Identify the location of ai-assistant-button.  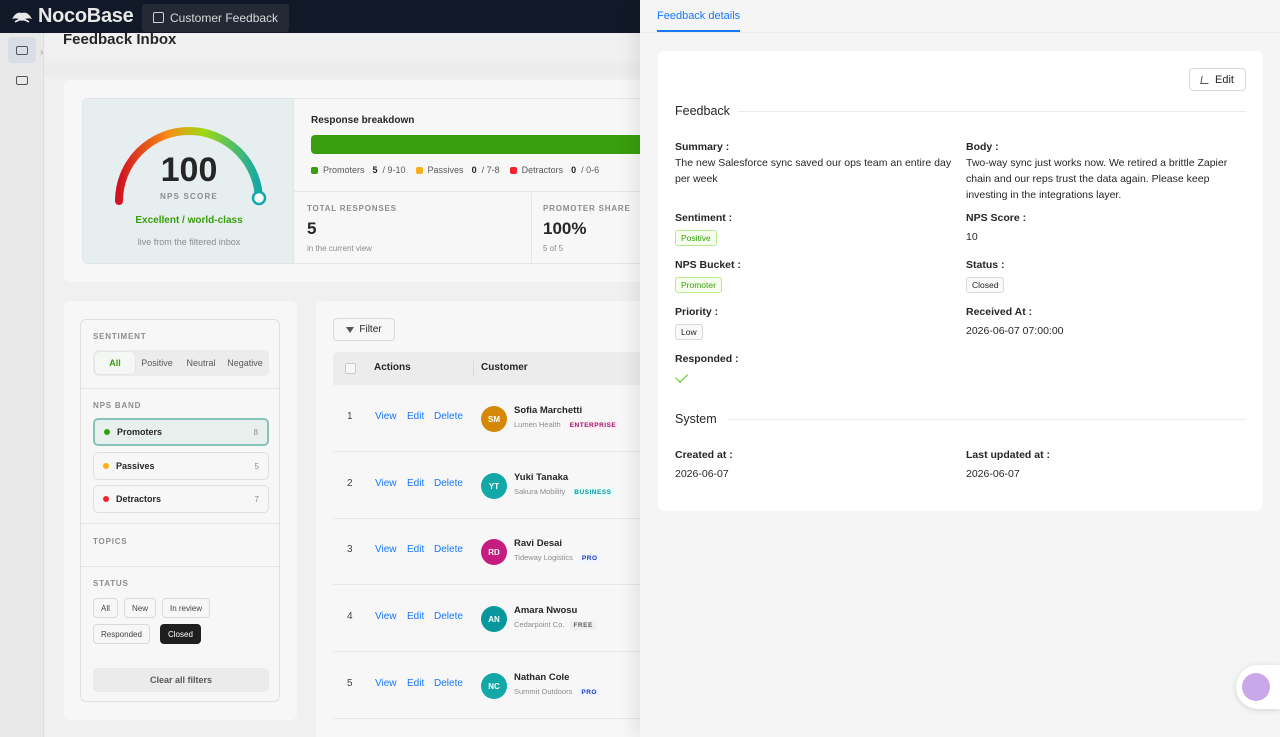
(1258, 687).